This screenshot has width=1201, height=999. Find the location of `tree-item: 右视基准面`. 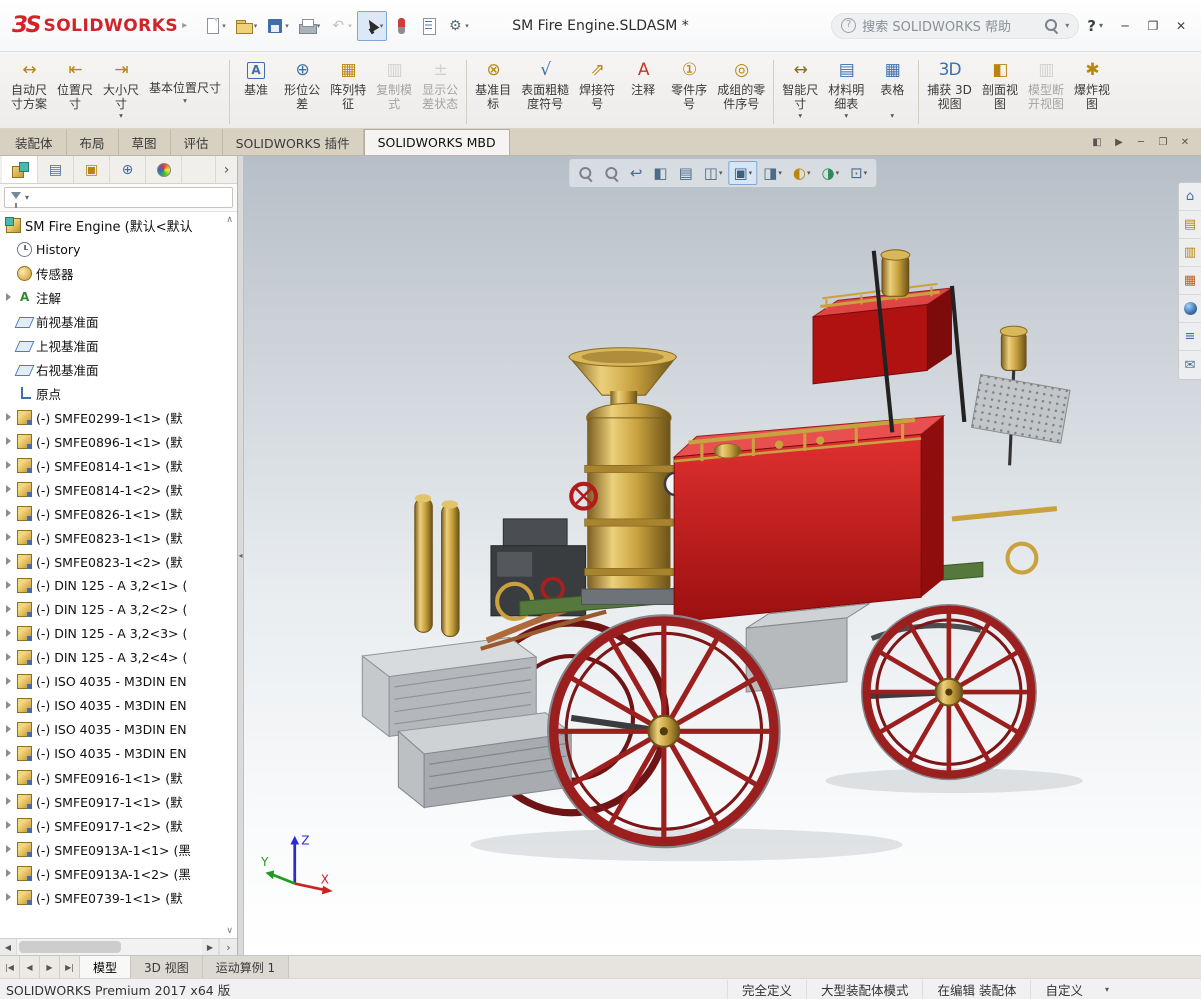

tree-item: 右视基准面 is located at coordinates (118, 369).